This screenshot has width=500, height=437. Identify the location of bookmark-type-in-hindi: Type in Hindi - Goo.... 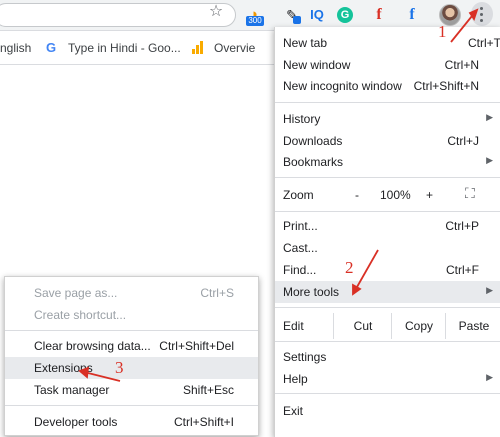
(124, 48).